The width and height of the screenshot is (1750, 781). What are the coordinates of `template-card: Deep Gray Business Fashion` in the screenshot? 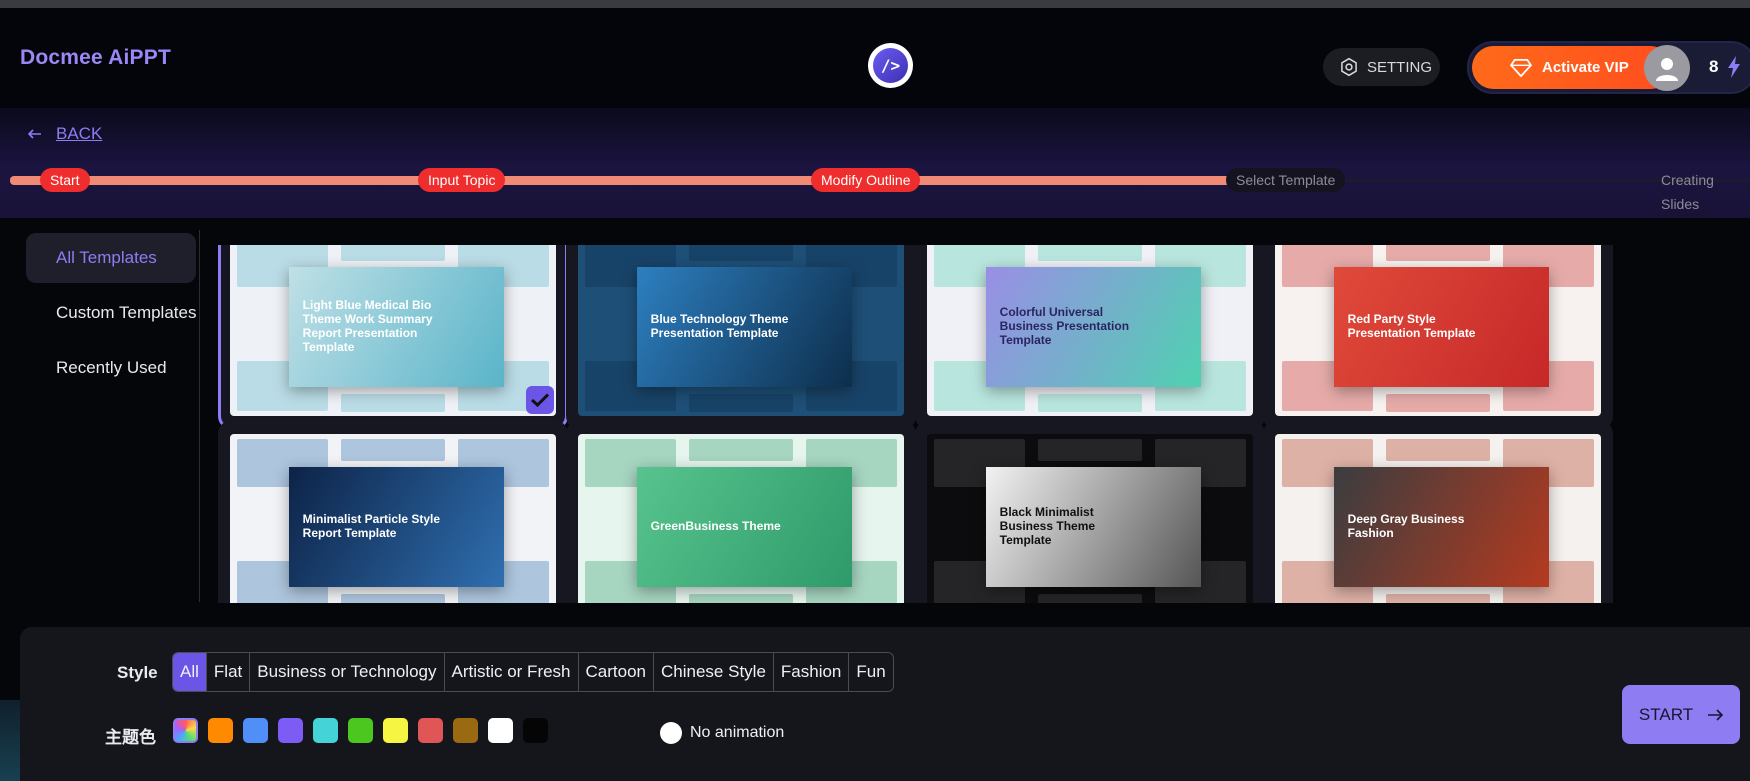 It's located at (1438, 511).